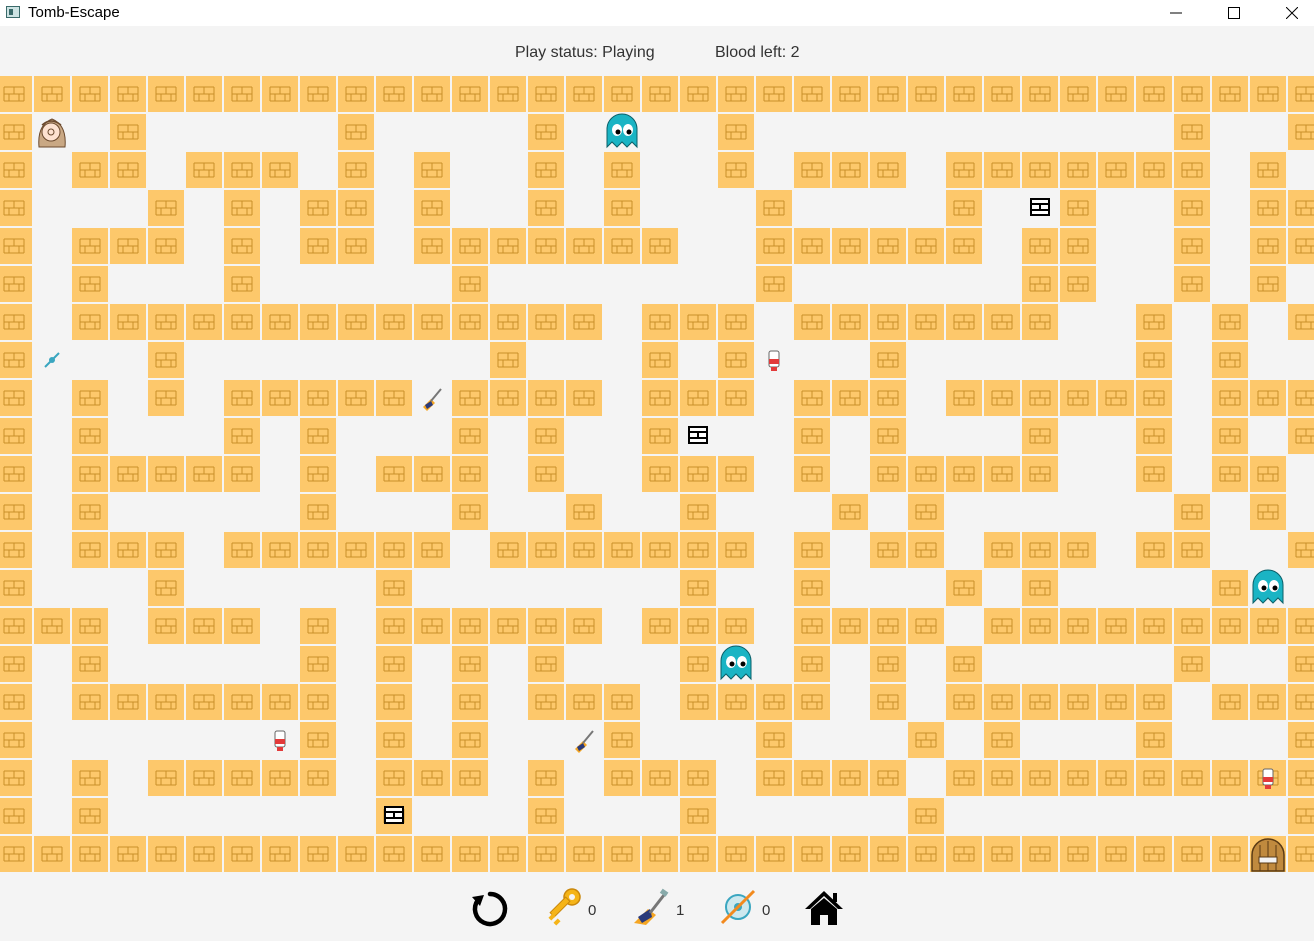 This screenshot has width=1314, height=941. Describe the element at coordinates (575, 906) in the screenshot. I see `key-tool: 0` at that location.